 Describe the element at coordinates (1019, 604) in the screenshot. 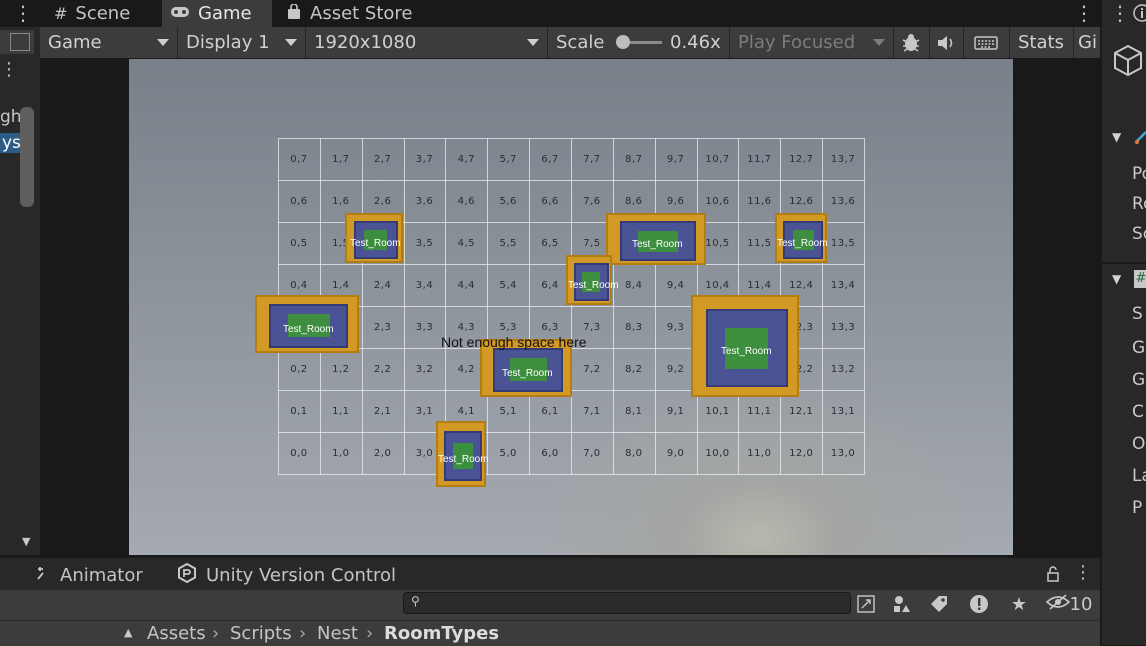

I see `favorite-star-icon: ★` at that location.